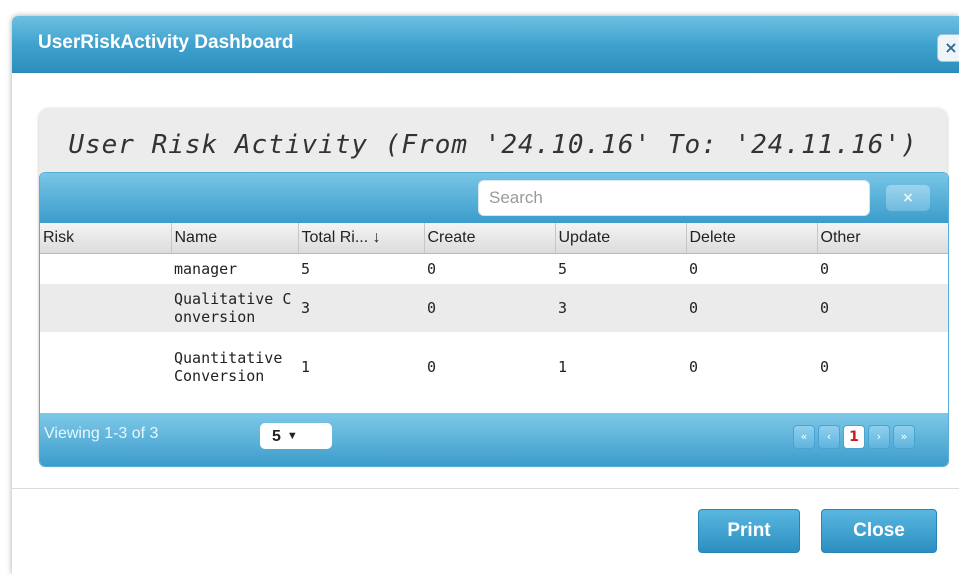  What do you see at coordinates (674, 198) in the screenshot?
I see `search-input` at bounding box center [674, 198].